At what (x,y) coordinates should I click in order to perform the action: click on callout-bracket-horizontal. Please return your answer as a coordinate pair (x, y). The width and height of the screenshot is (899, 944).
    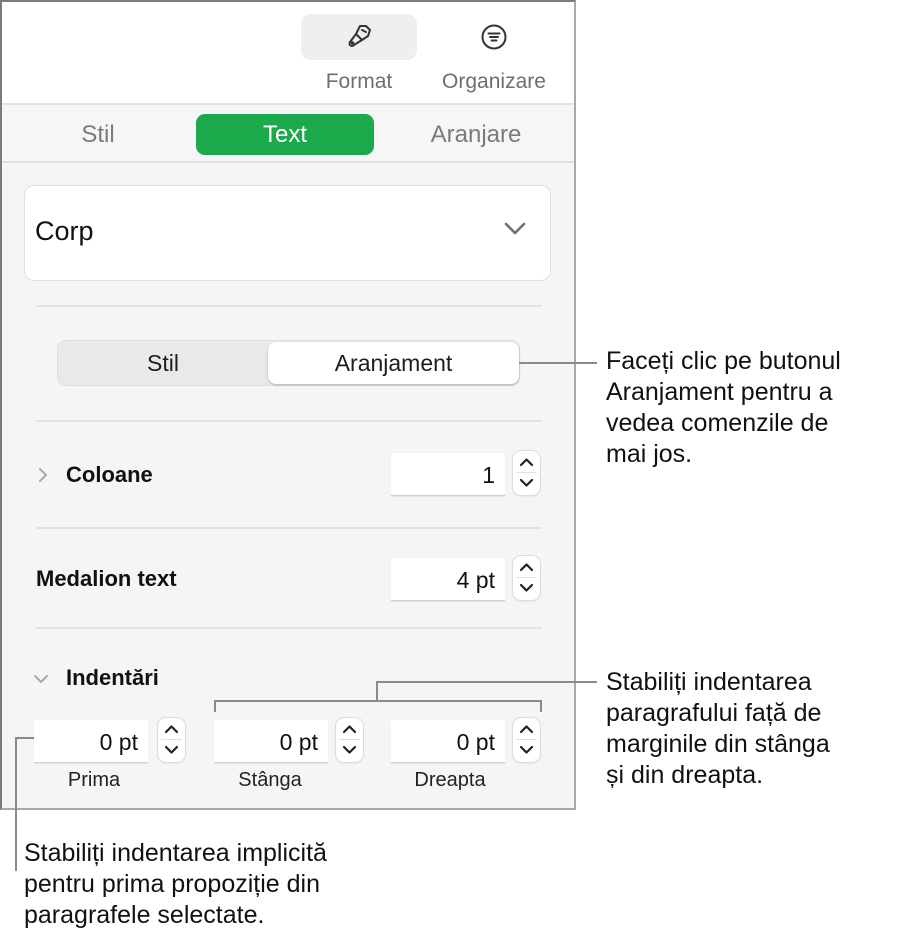
    Looking at the image, I should click on (378, 701).